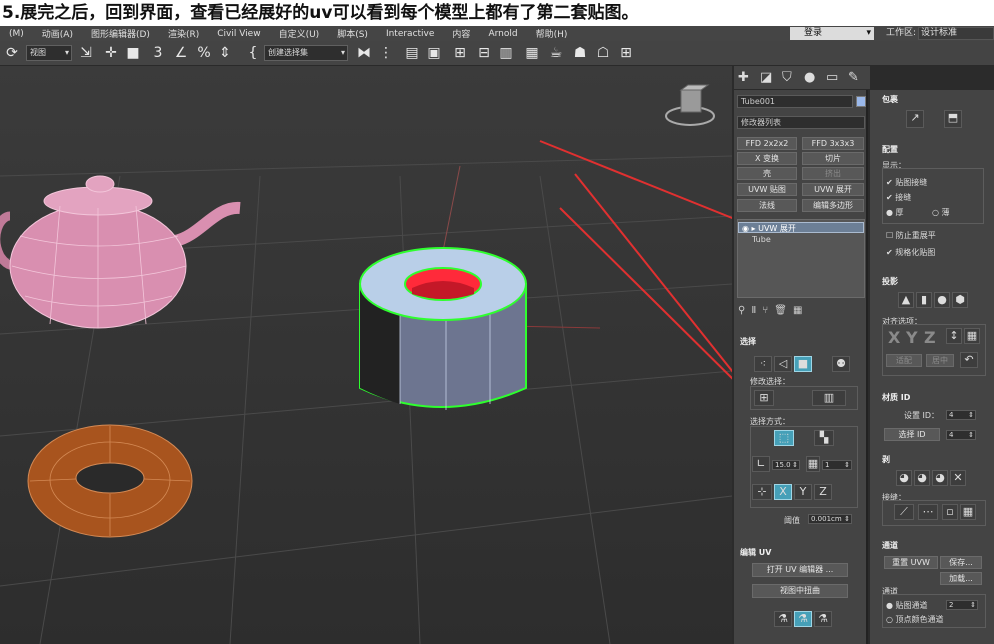 The width and height of the screenshot is (994, 644). What do you see at coordinates (364, 53) in the screenshot?
I see `mirror-icon: ⧓` at bounding box center [364, 53].